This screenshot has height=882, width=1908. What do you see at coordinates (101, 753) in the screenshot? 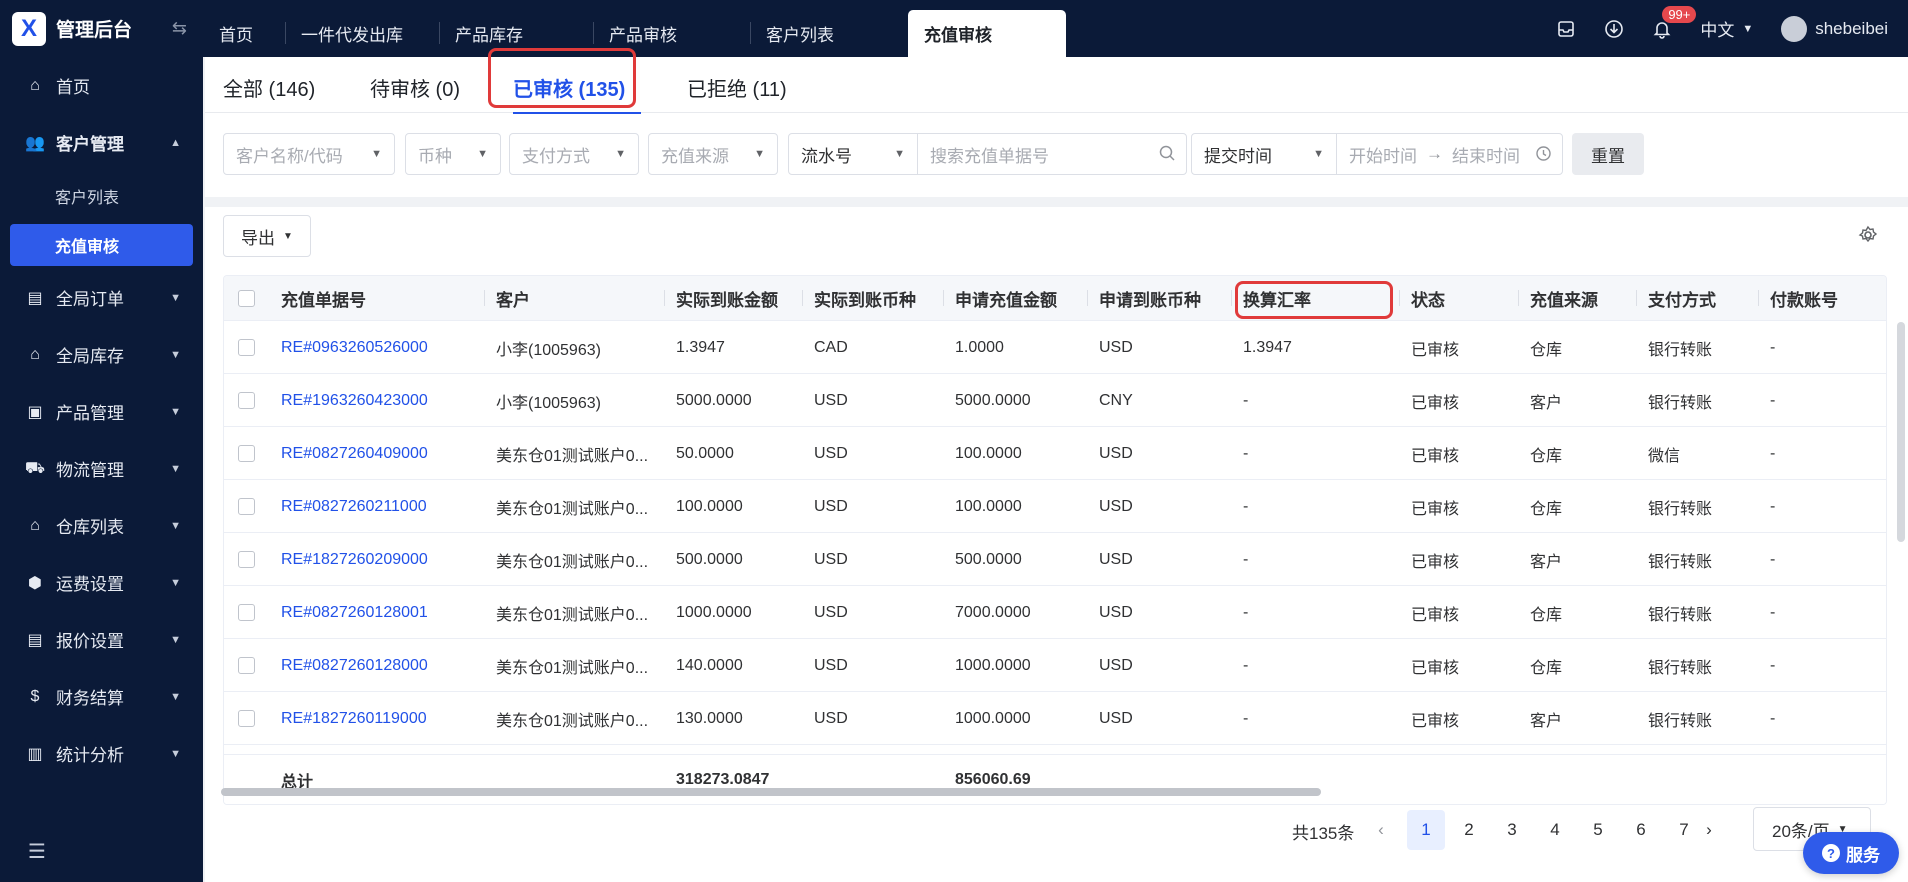
I see `sidebar-item-chart: ▥ 统计分析 ▼` at bounding box center [101, 753].